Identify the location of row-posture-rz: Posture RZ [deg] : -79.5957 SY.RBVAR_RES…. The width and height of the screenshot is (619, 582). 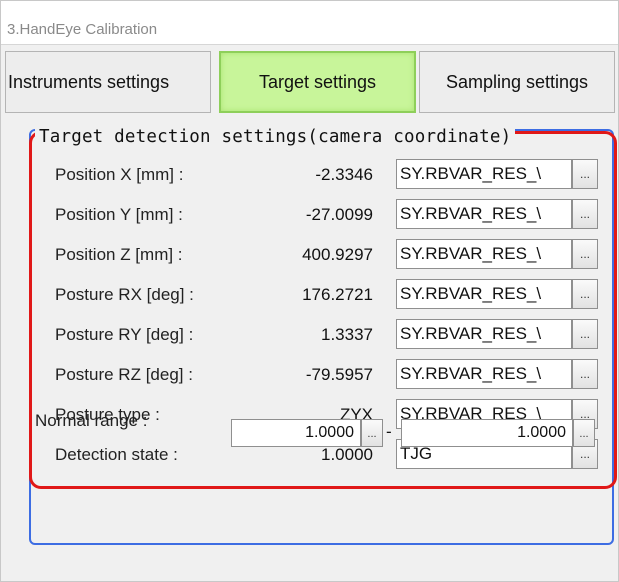
(316, 374).